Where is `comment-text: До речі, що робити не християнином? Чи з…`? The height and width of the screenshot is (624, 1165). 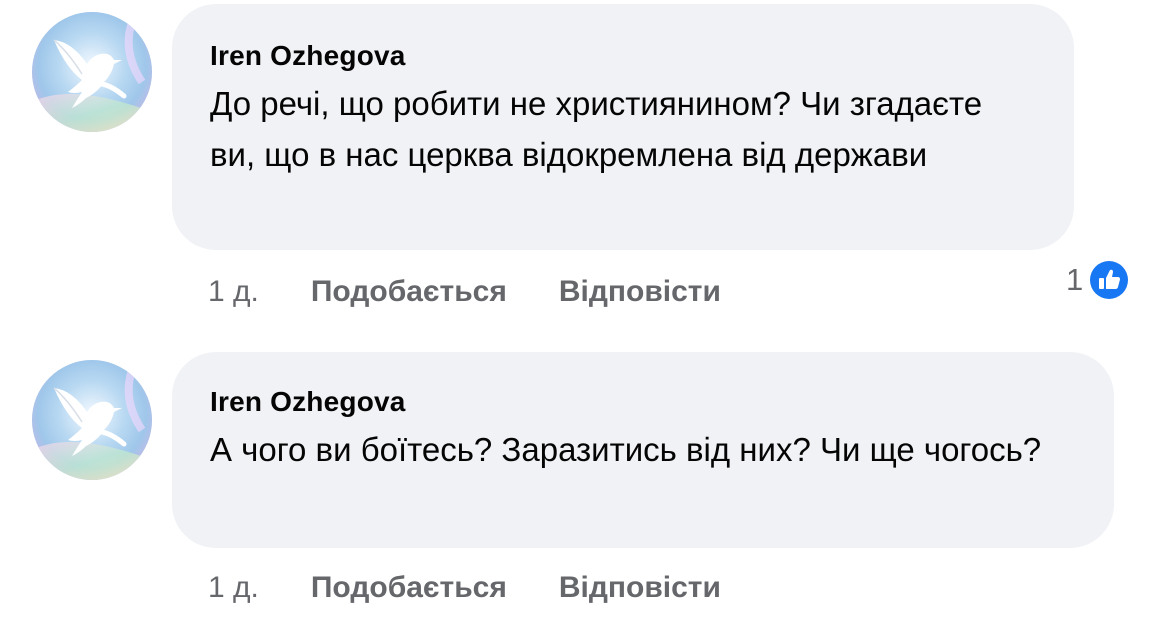 comment-text: До речі, що робити не християнином? Чи з… is located at coordinates (596, 129).